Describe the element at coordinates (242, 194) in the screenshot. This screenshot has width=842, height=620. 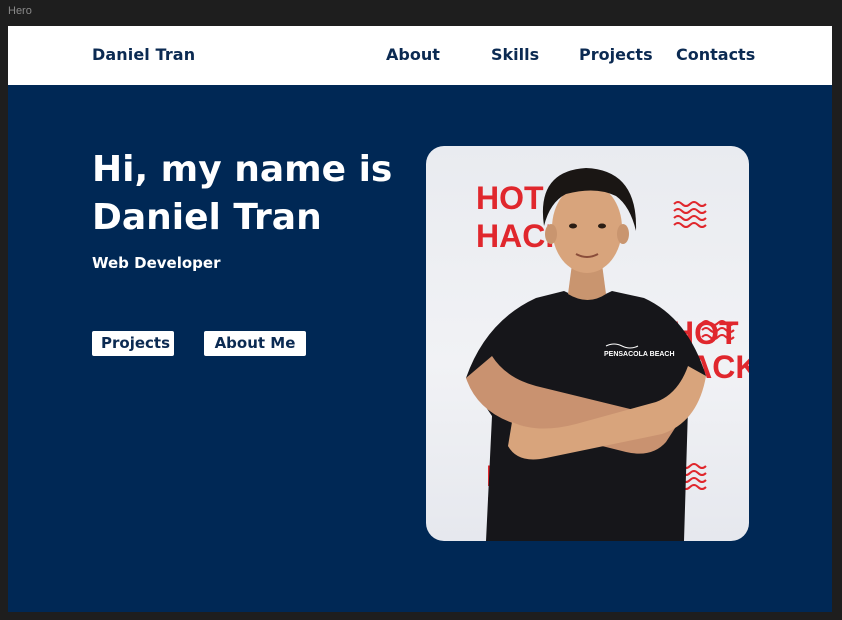
I see `hero-heading: Hi, my name is Daniel Tran` at that location.